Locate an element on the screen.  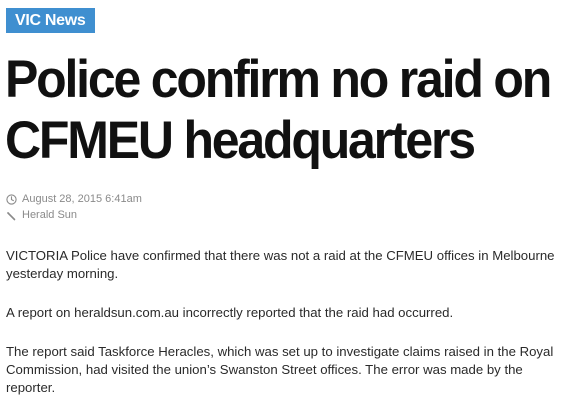
source-row: Herald Sun is located at coordinates (41, 215).